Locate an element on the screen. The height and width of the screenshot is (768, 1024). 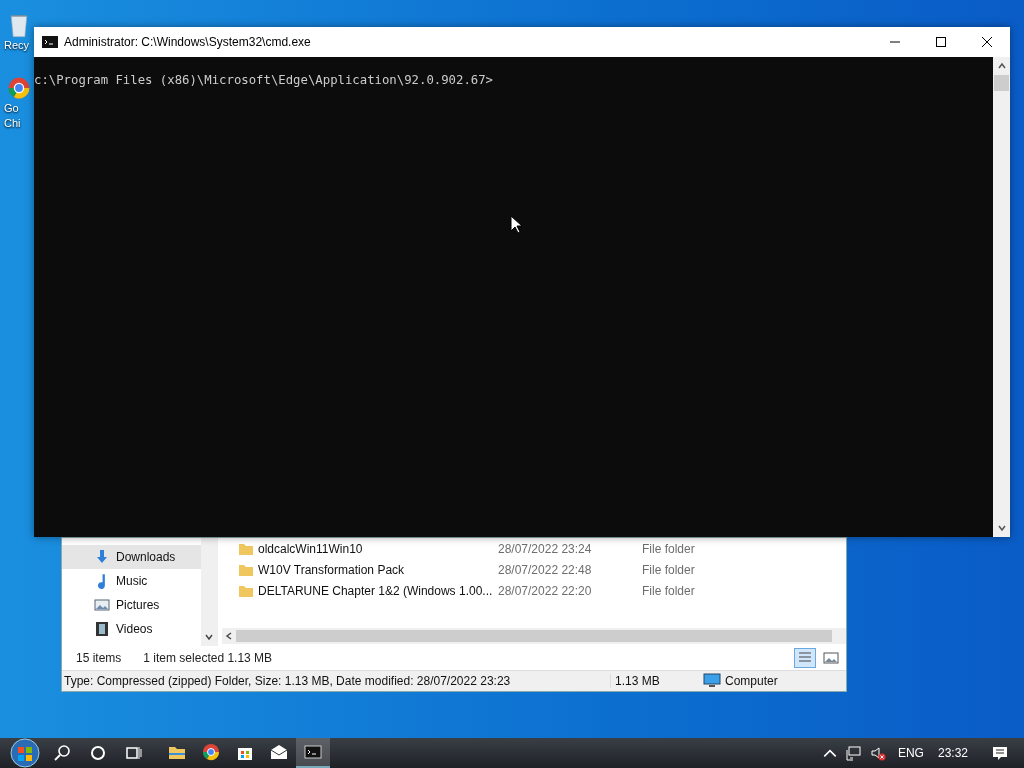
network-icon is located at coordinates (853, 753).